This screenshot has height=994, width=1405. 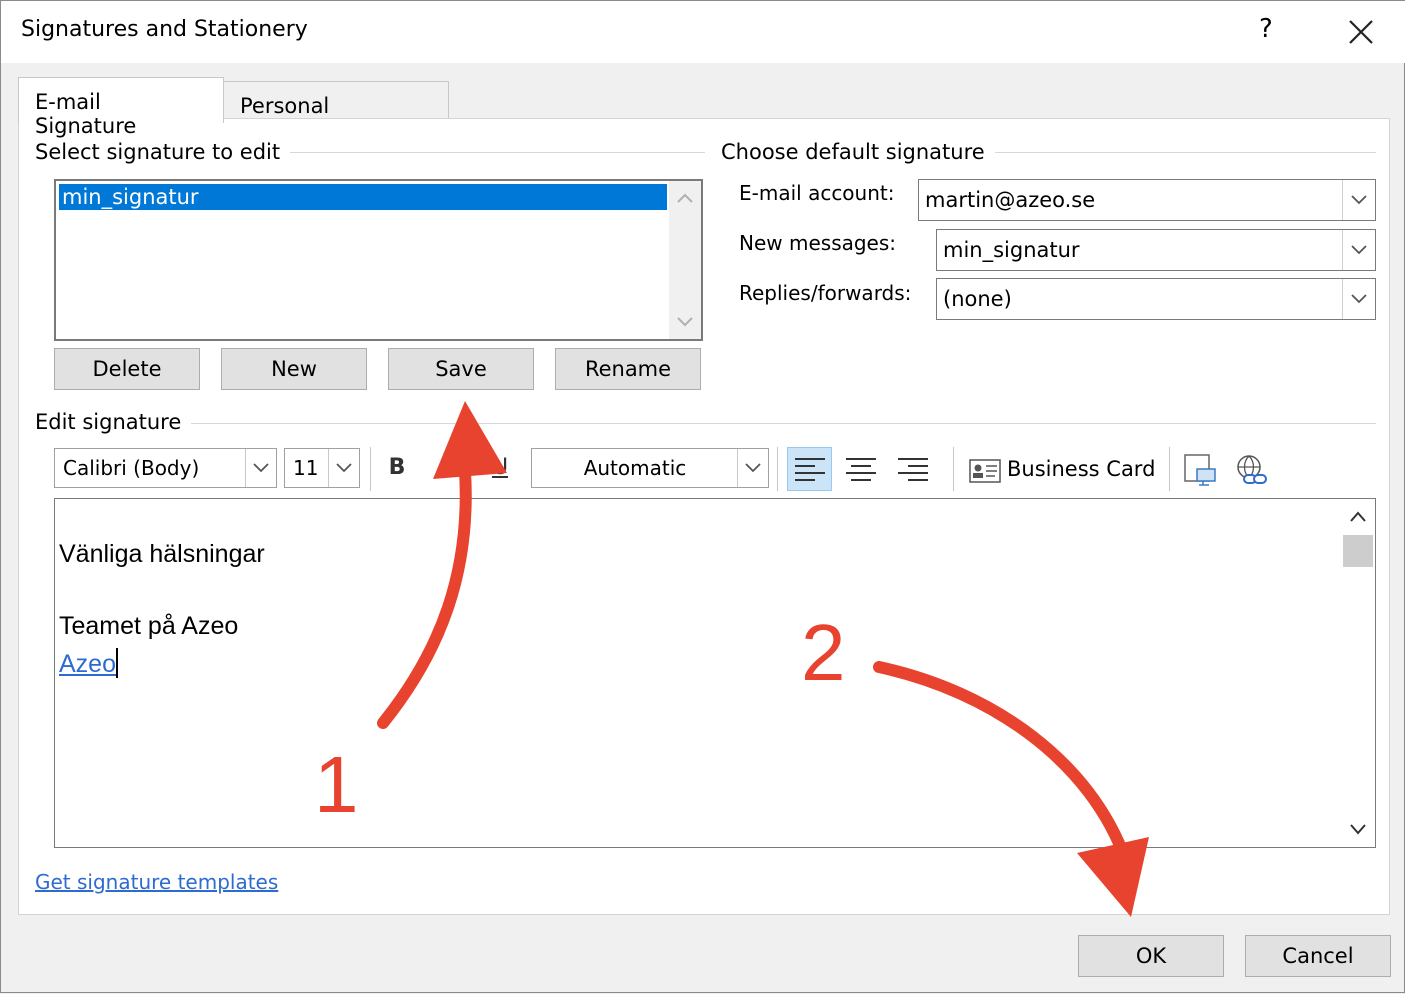 What do you see at coordinates (823, 652) in the screenshot?
I see `annotation-step-2: 2` at bounding box center [823, 652].